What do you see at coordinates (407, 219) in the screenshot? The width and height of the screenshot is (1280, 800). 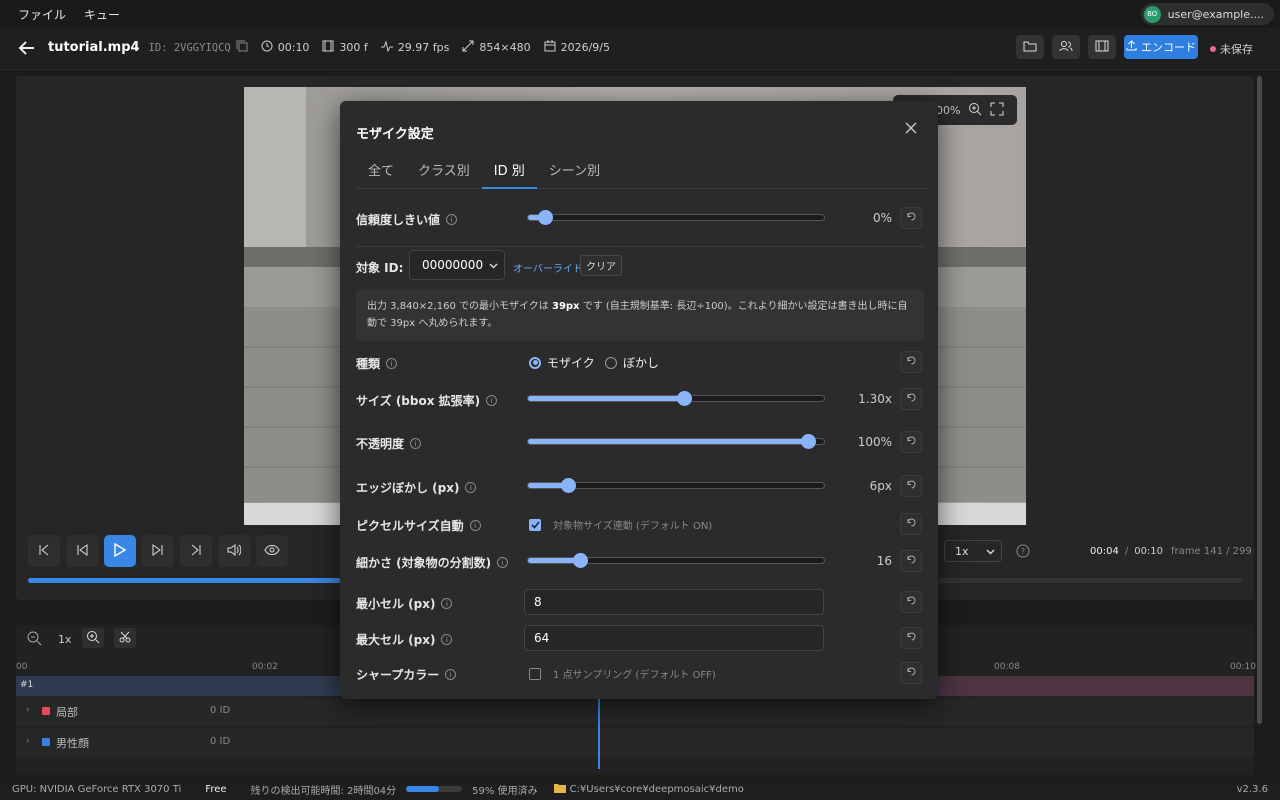 I see `confidence-label: 信頼度しきい値 i` at bounding box center [407, 219].